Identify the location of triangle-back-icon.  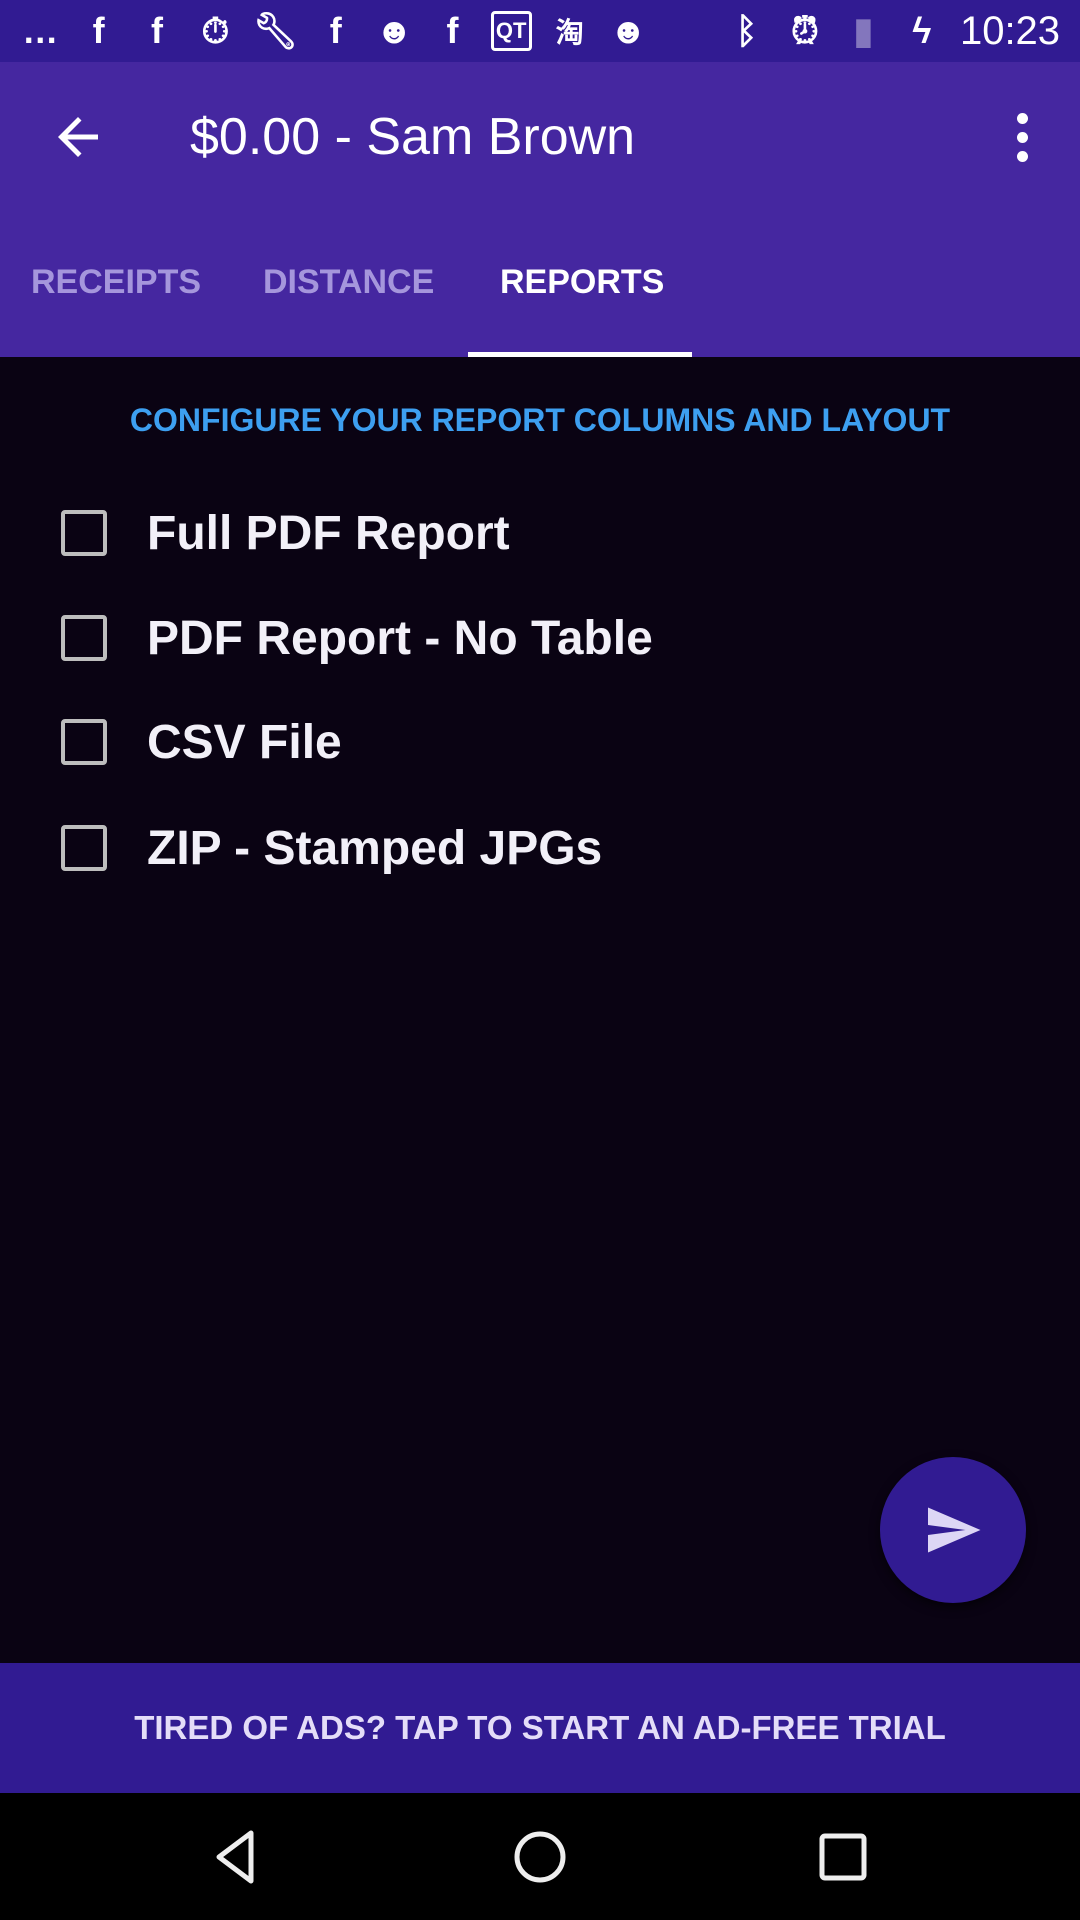
(235, 1857).